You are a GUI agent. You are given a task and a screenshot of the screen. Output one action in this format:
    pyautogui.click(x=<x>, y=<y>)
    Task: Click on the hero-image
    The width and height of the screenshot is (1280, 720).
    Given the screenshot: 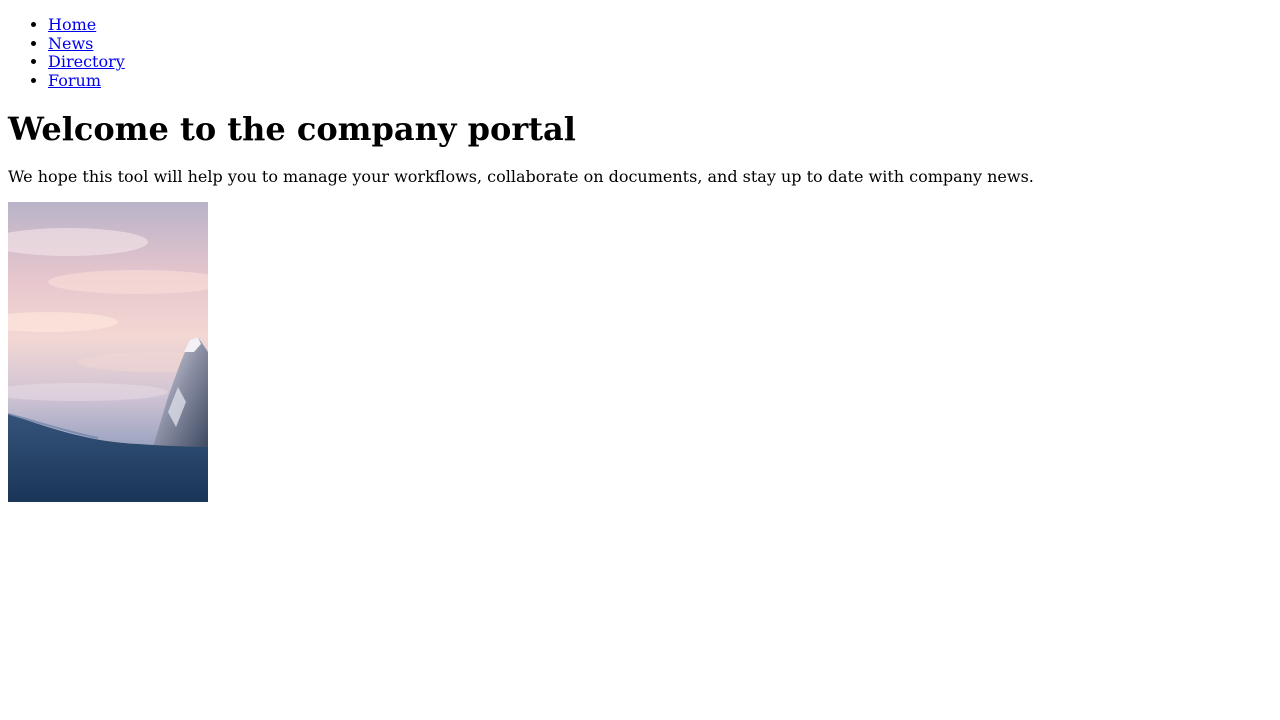 What is the action you would take?
    pyautogui.click(x=108, y=352)
    